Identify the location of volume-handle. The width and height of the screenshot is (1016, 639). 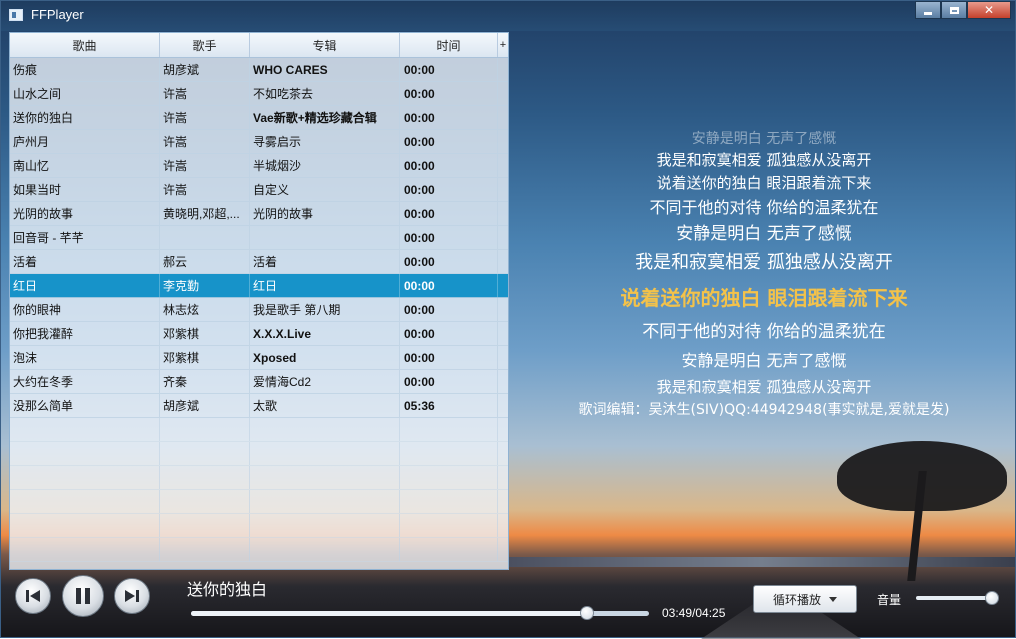
(992, 598).